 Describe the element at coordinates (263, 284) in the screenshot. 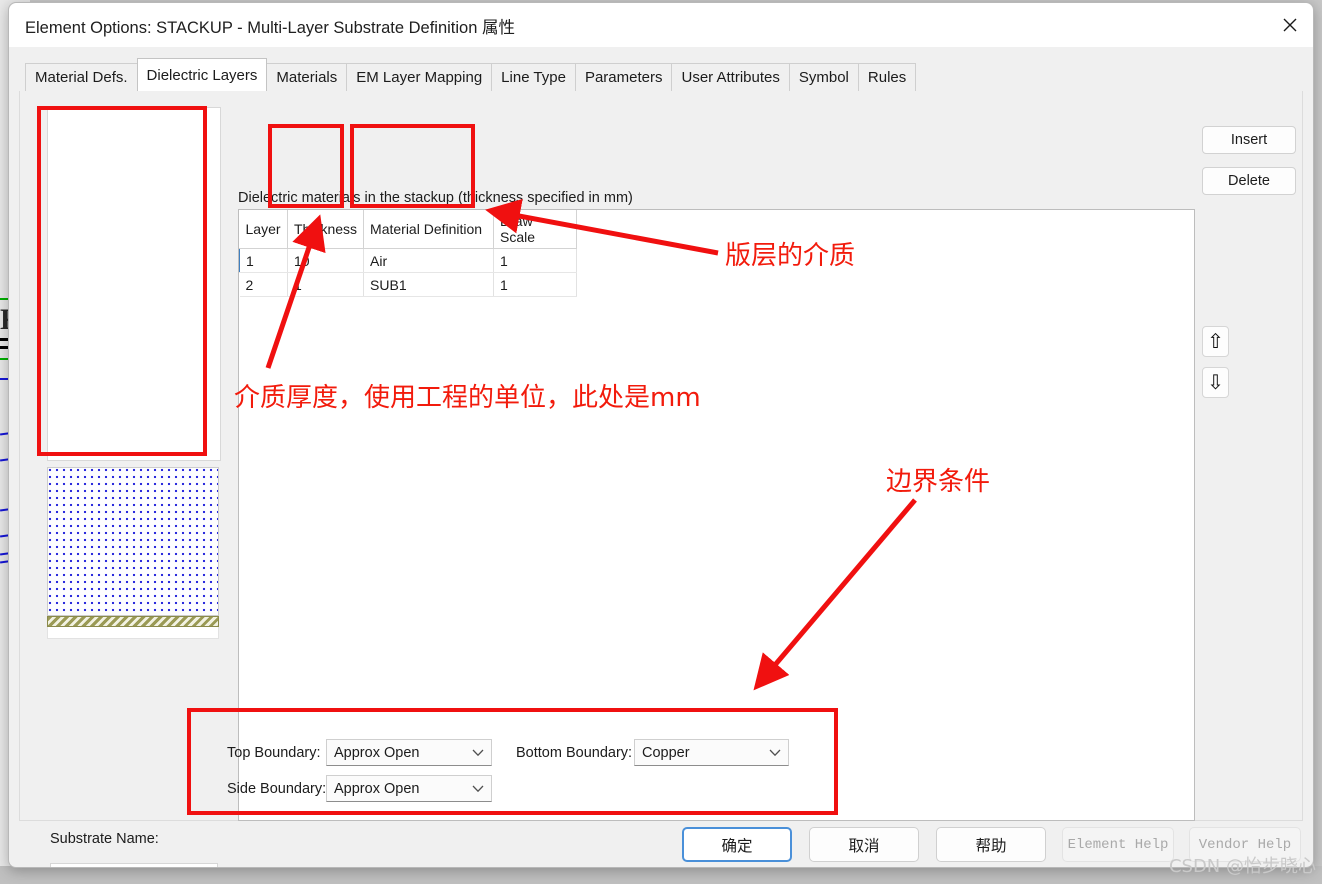

I see `cell-layer: 2` at that location.